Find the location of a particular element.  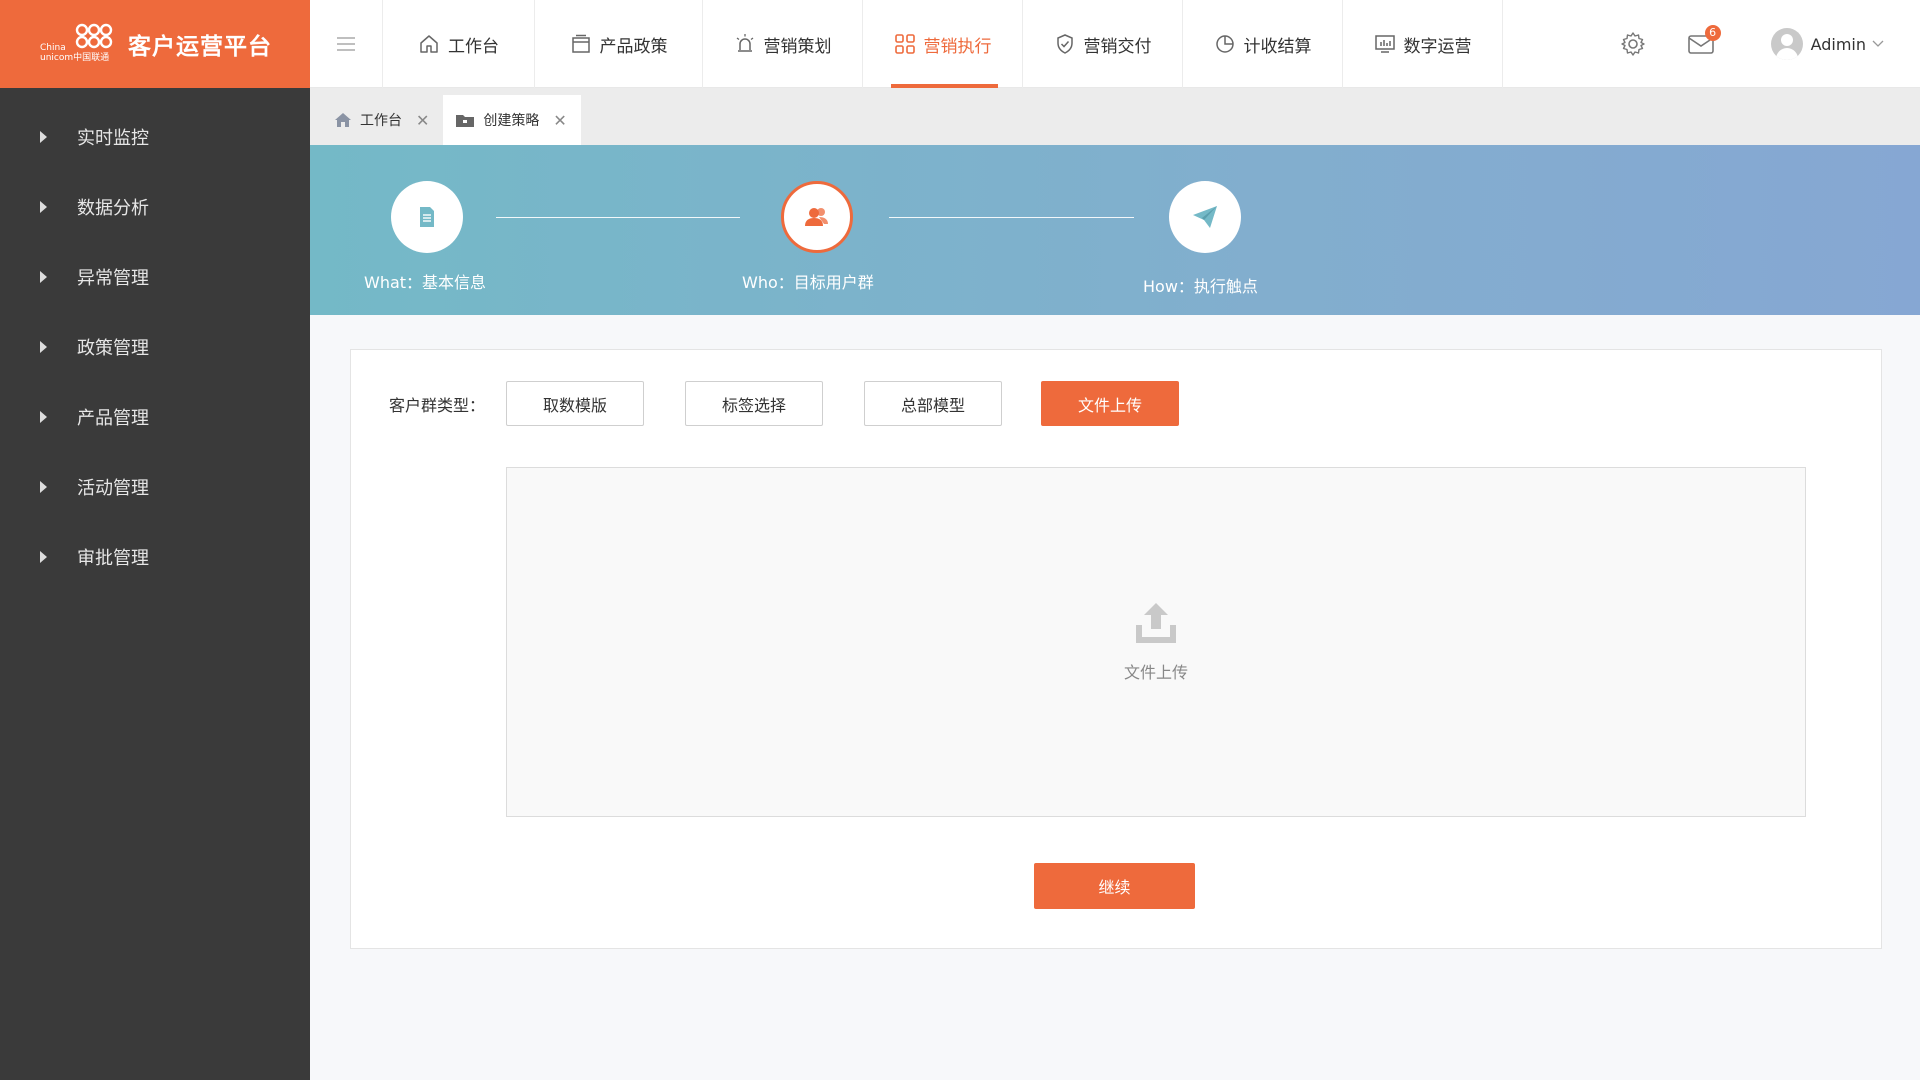

user-name: Adimin is located at coordinates (1838, 44).